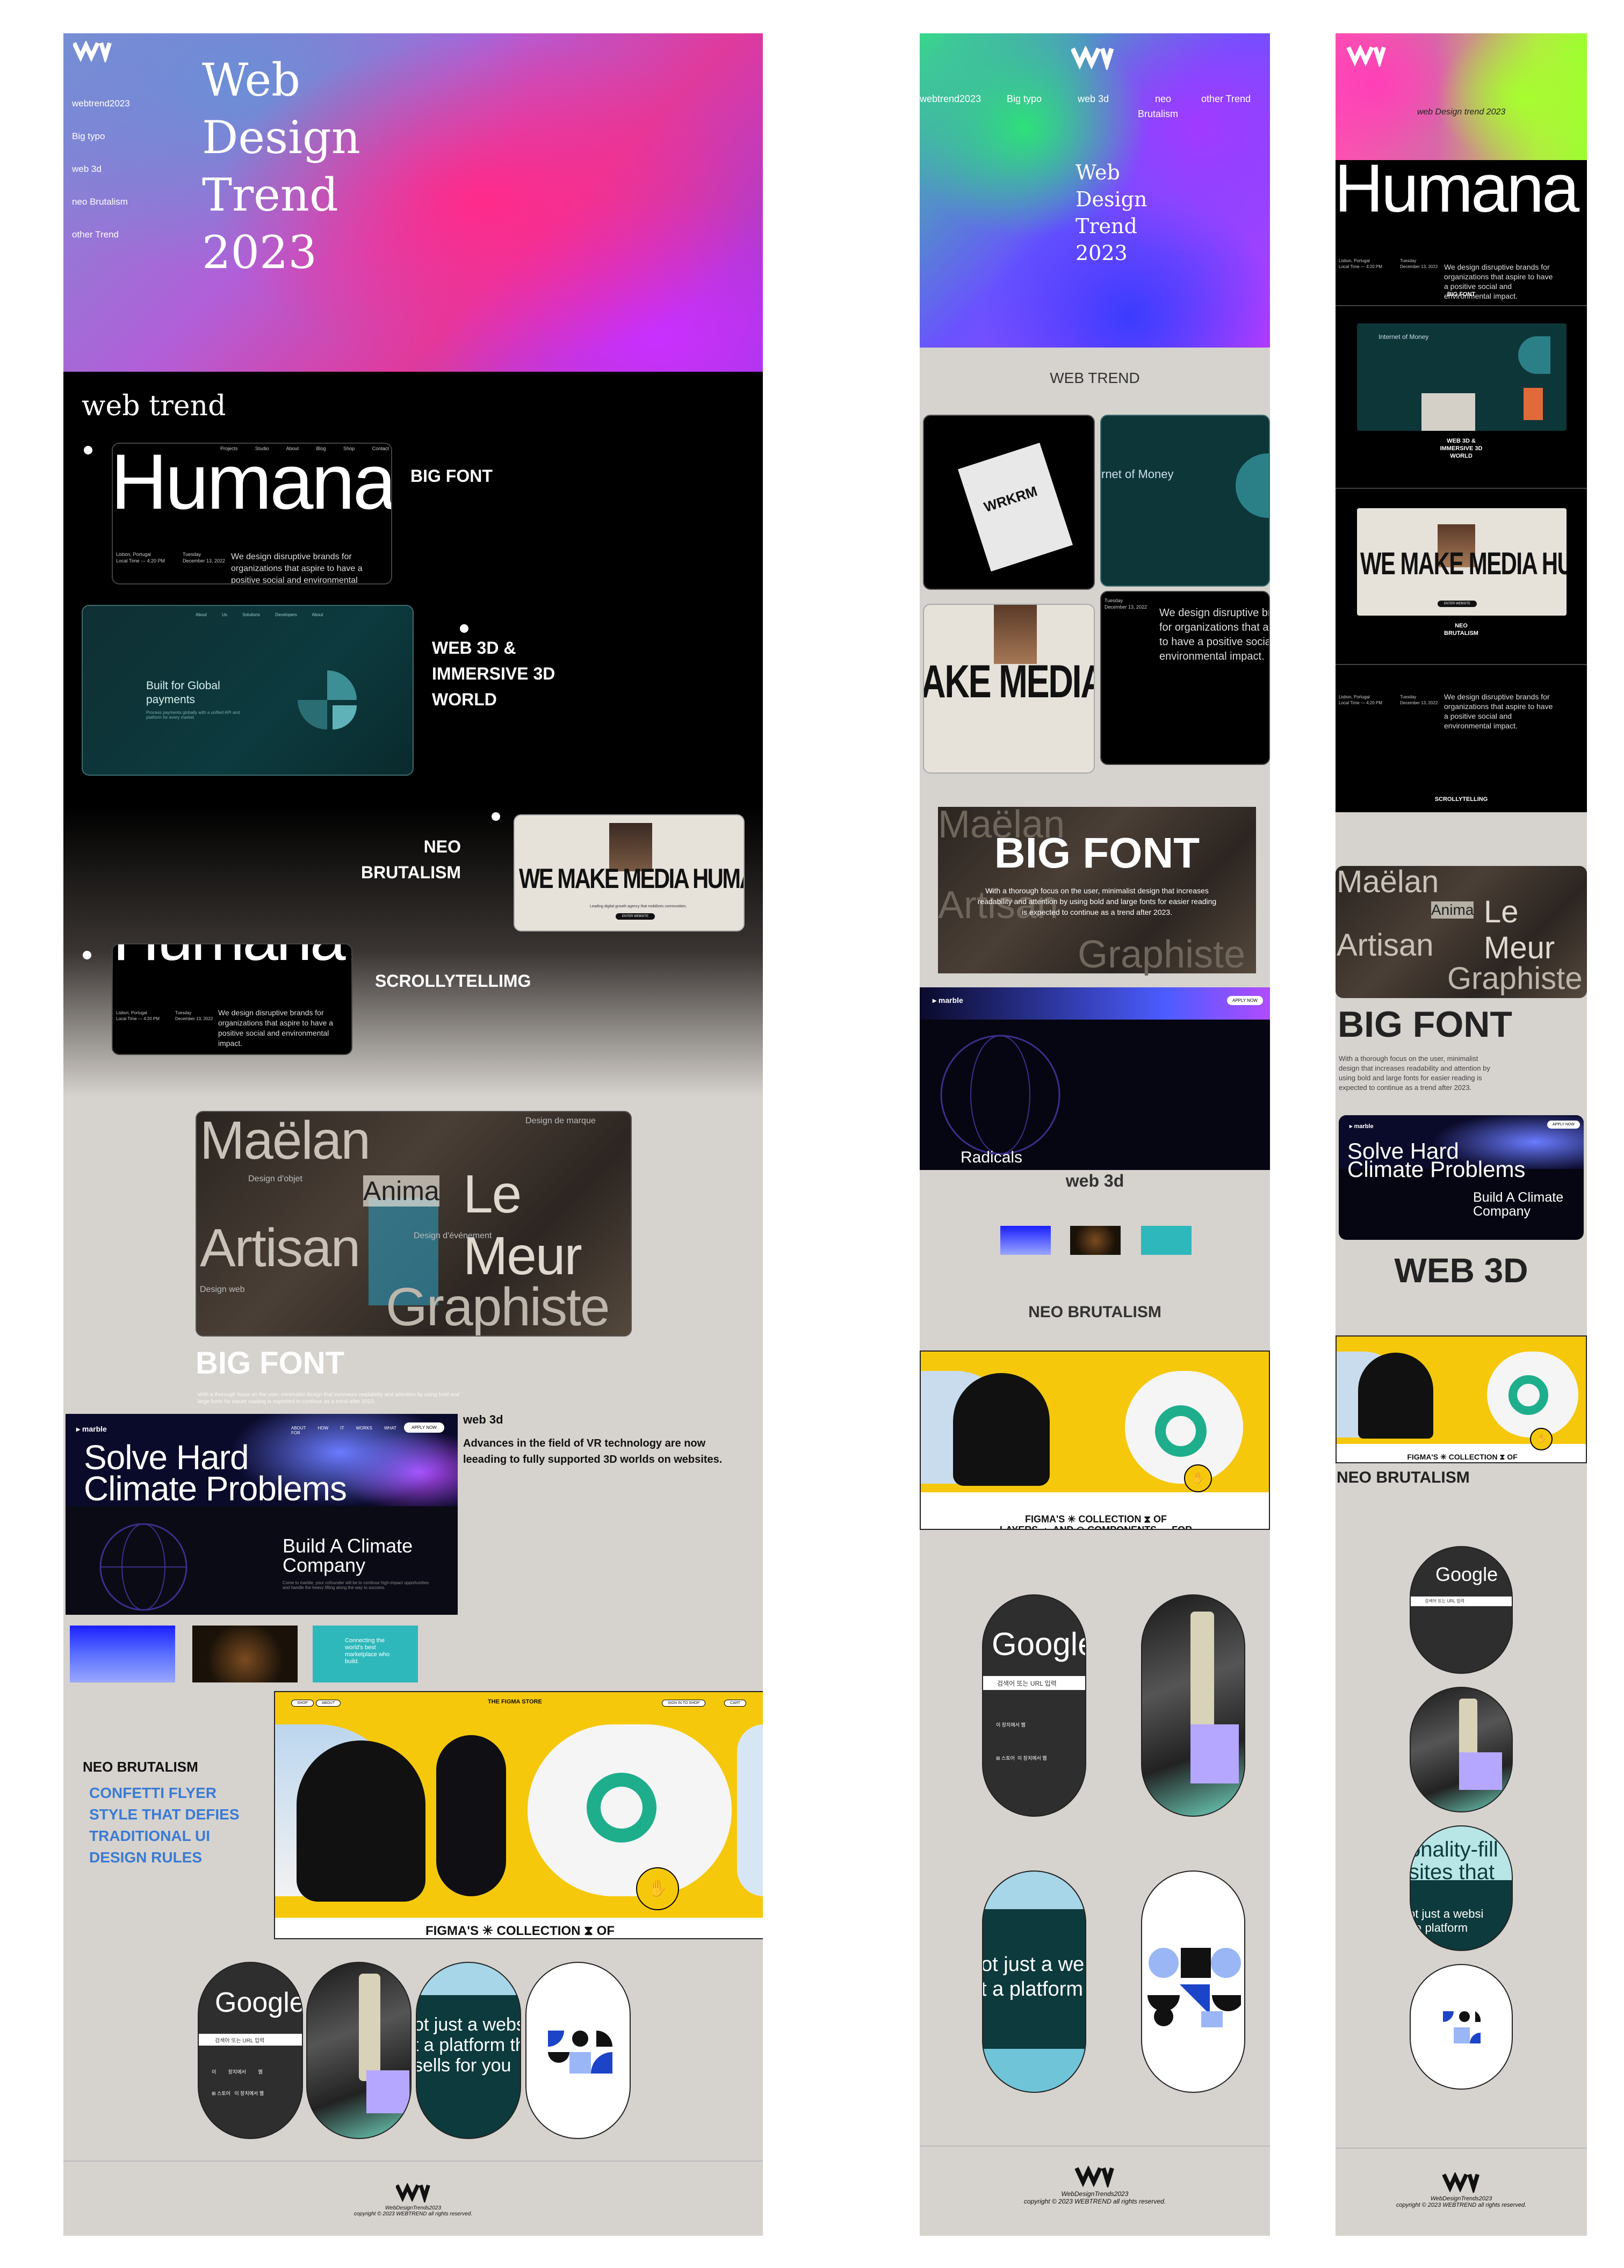 The width and height of the screenshot is (1624, 2268). What do you see at coordinates (92, 52) in the screenshot?
I see `w-logo-icon` at bounding box center [92, 52].